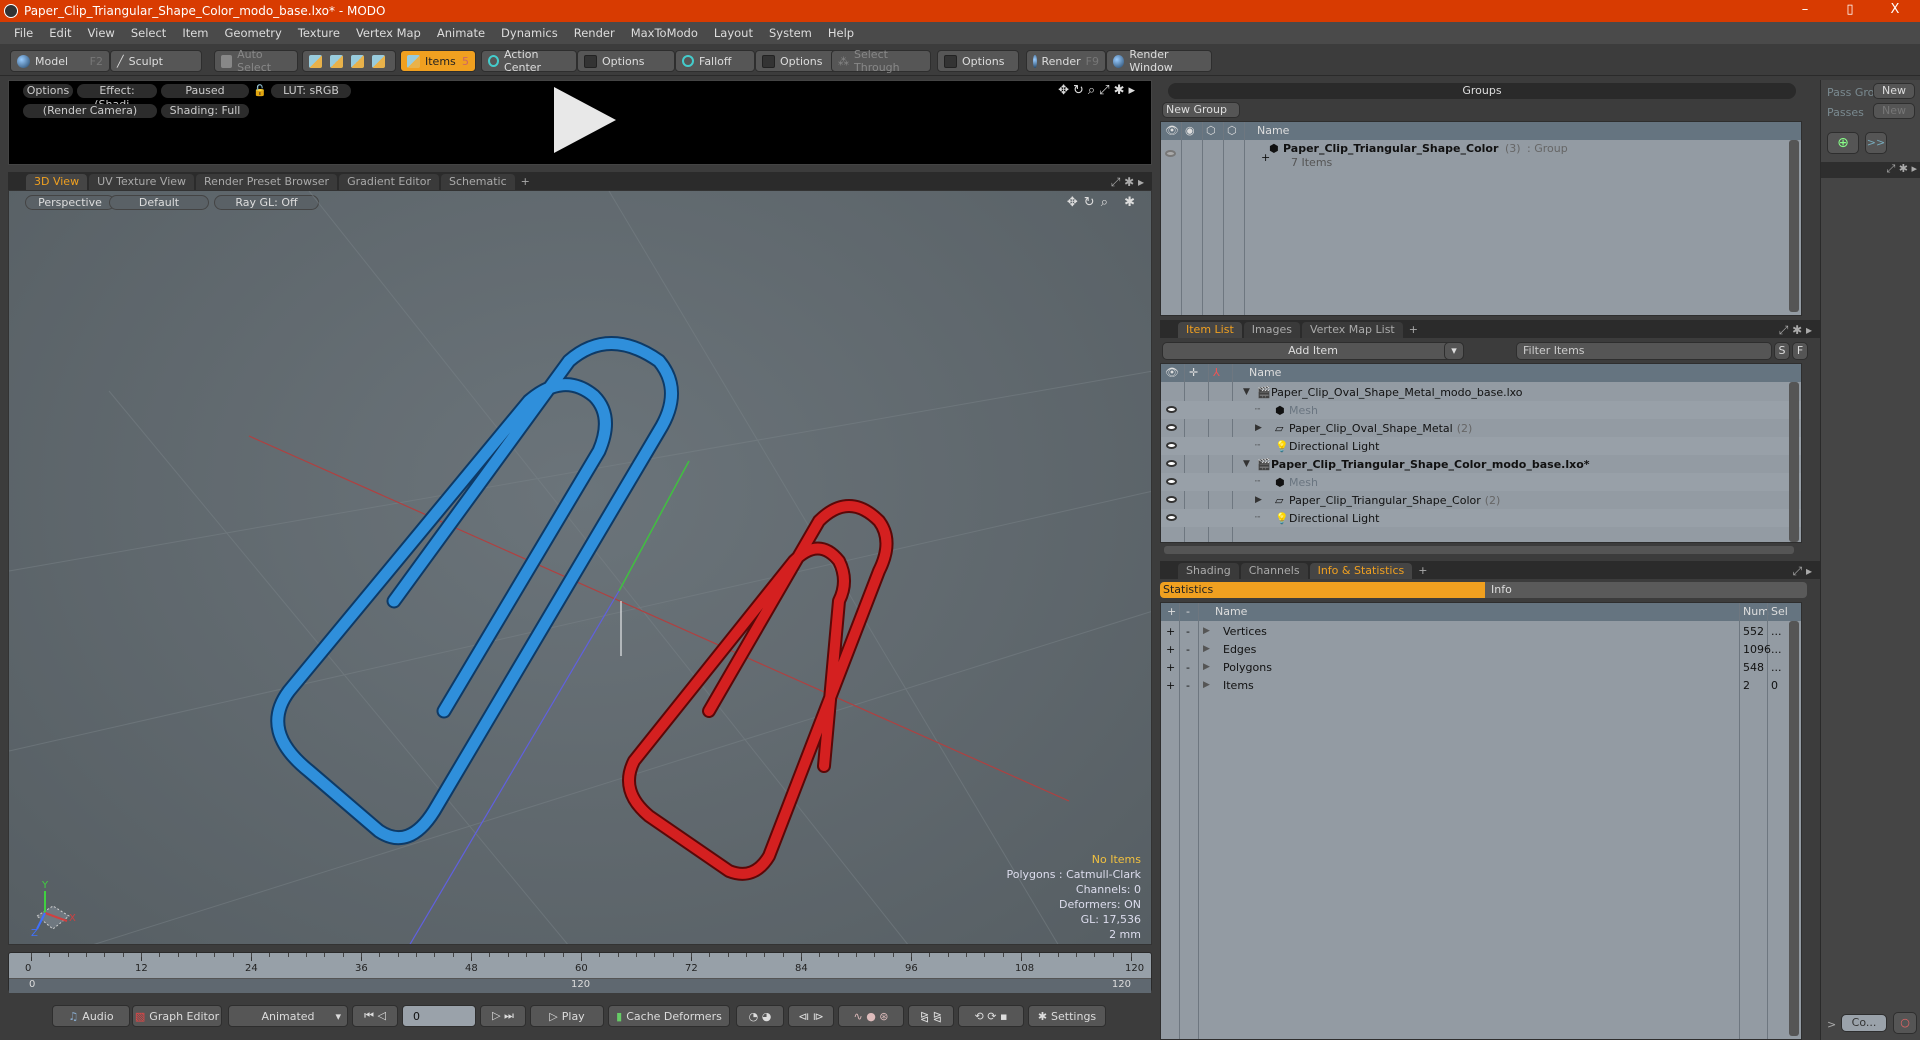  I want to click on item-list-scrollbar, so click(1794, 462).